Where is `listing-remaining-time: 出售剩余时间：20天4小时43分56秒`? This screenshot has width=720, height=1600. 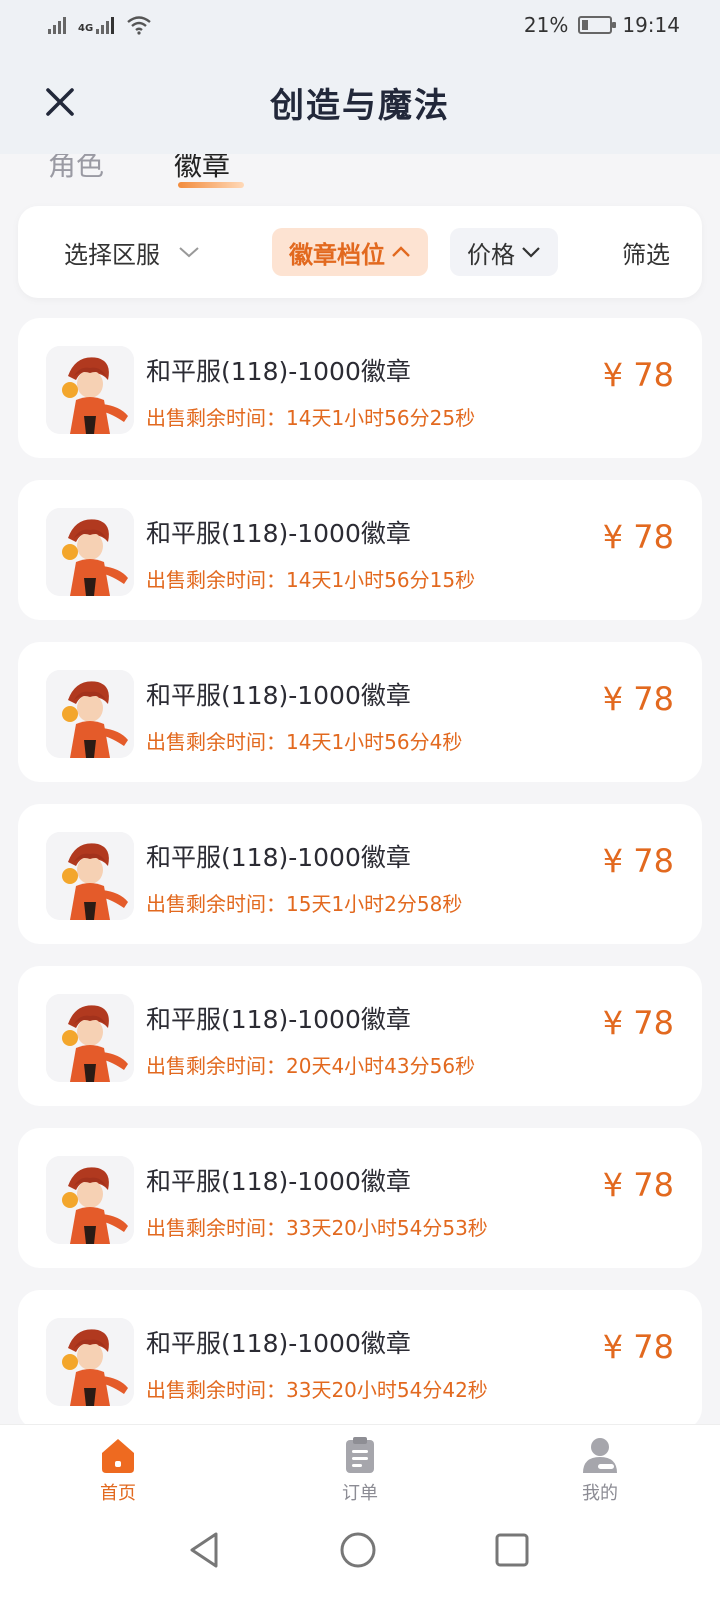 listing-remaining-time: 出售剩余时间：20天4小时43分56秒 is located at coordinates (311, 1066).